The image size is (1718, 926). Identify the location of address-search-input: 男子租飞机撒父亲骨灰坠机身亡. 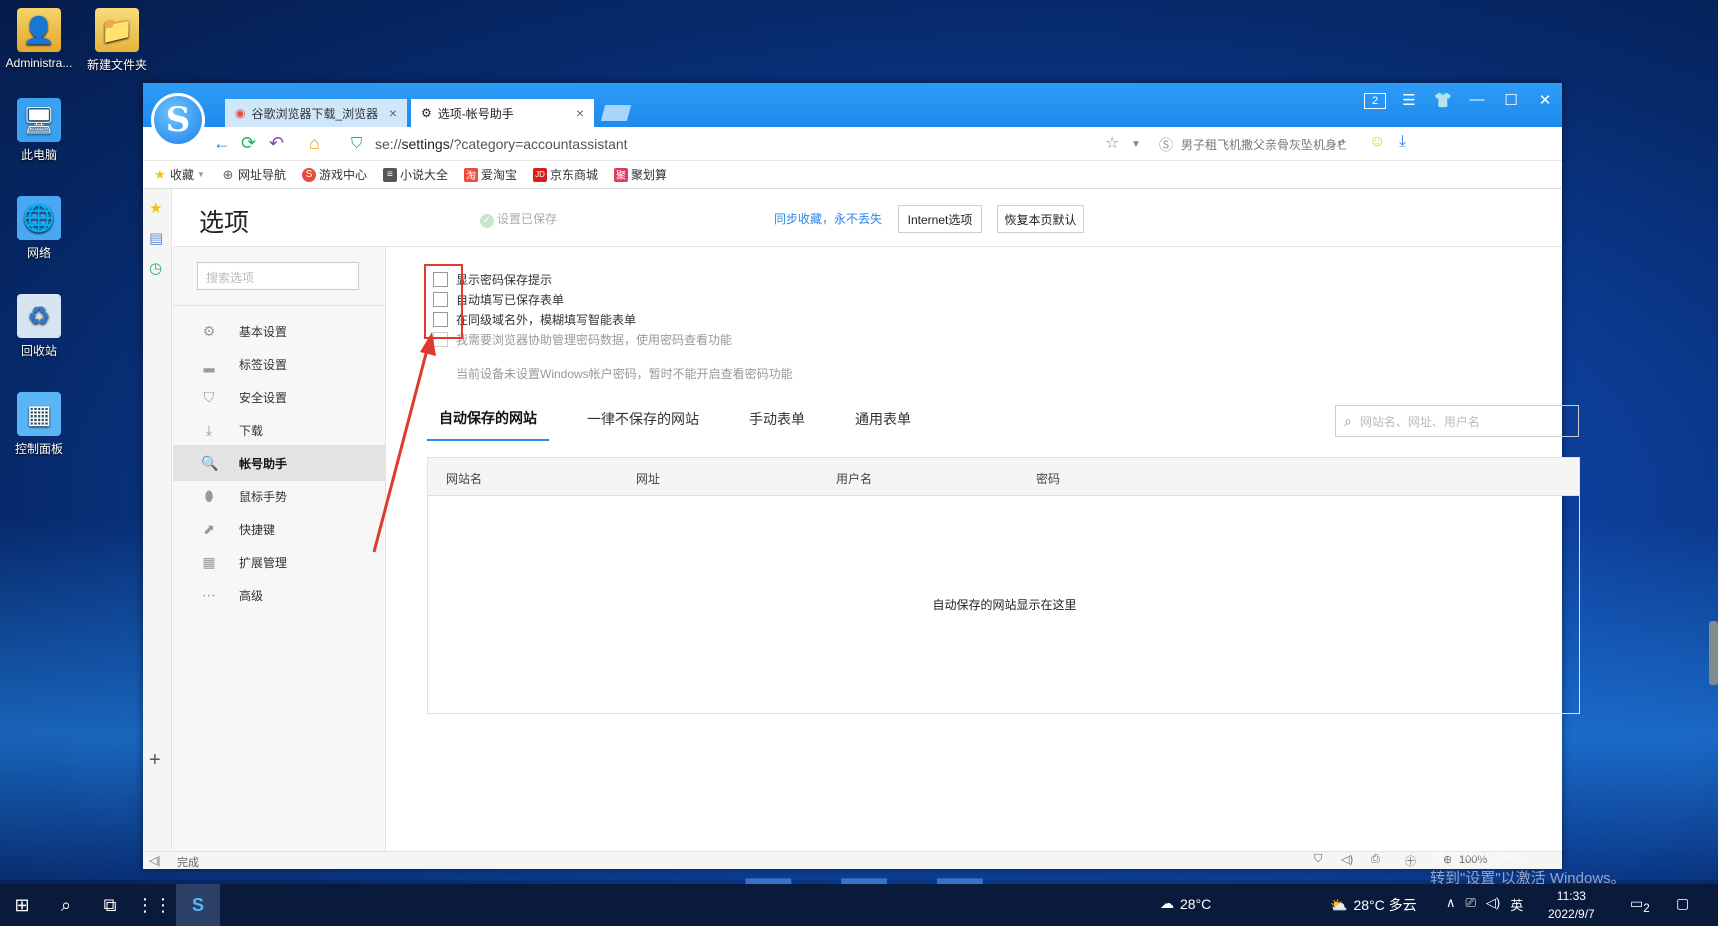
(1263, 144).